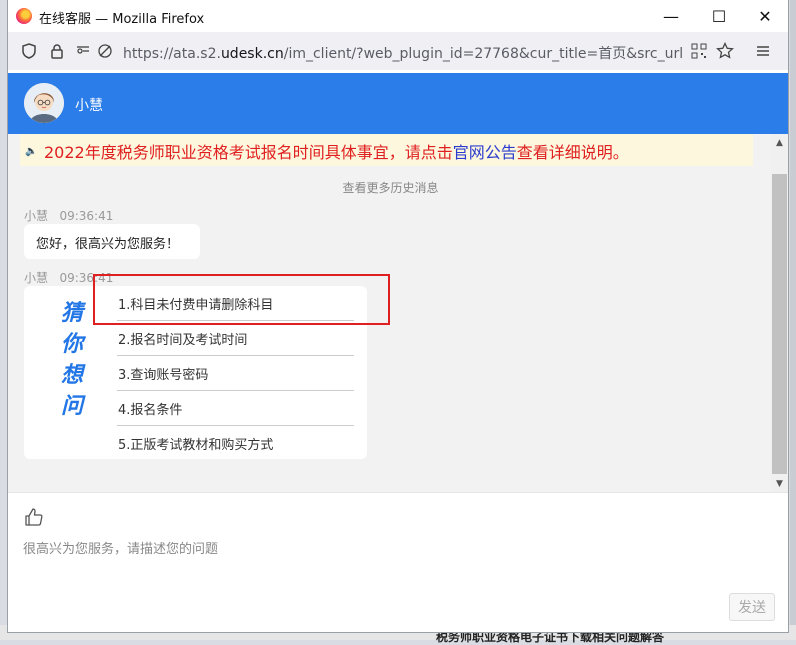  What do you see at coordinates (779, 324) in the screenshot?
I see `scrollbar-thumb` at bounding box center [779, 324].